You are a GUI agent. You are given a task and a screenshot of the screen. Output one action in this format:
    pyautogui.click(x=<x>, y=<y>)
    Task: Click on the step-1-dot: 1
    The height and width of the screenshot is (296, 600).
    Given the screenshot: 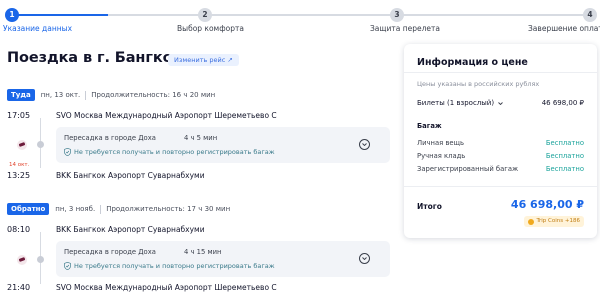 What is the action you would take?
    pyautogui.click(x=12, y=15)
    